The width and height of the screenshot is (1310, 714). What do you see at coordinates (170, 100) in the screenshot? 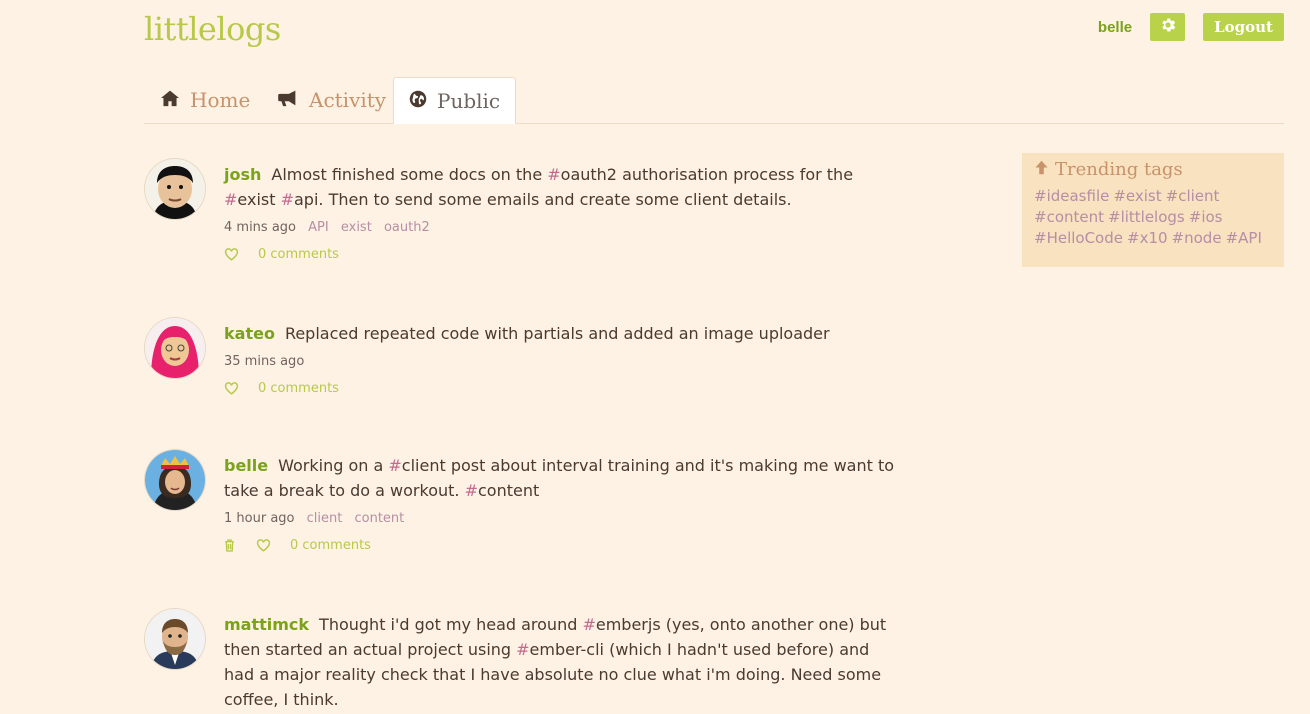
I see `home-icon` at bounding box center [170, 100].